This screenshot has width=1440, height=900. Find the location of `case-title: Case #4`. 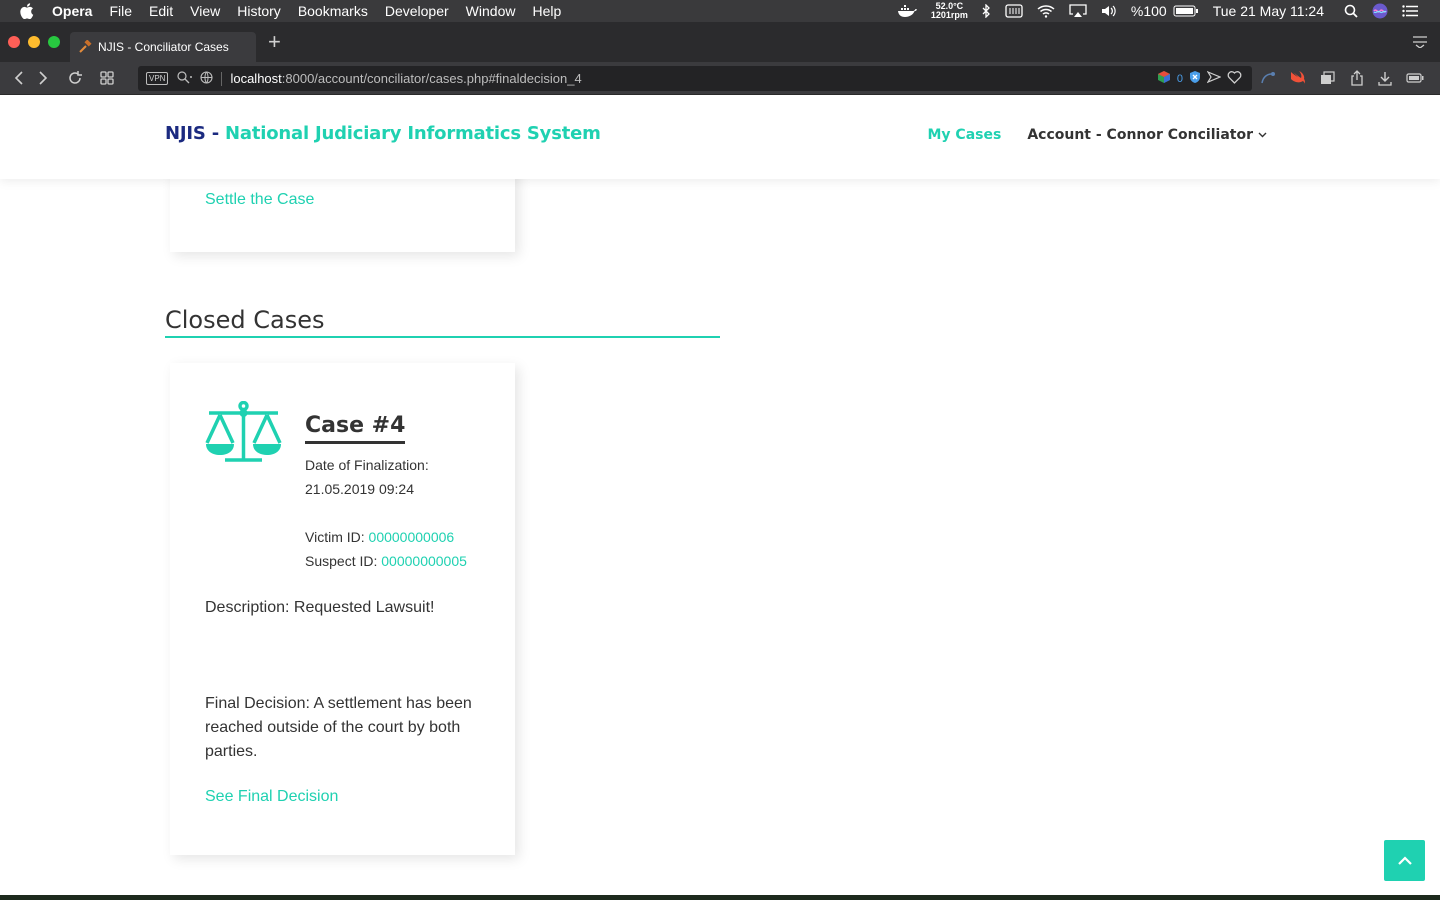

case-title: Case #4 is located at coordinates (355, 428).